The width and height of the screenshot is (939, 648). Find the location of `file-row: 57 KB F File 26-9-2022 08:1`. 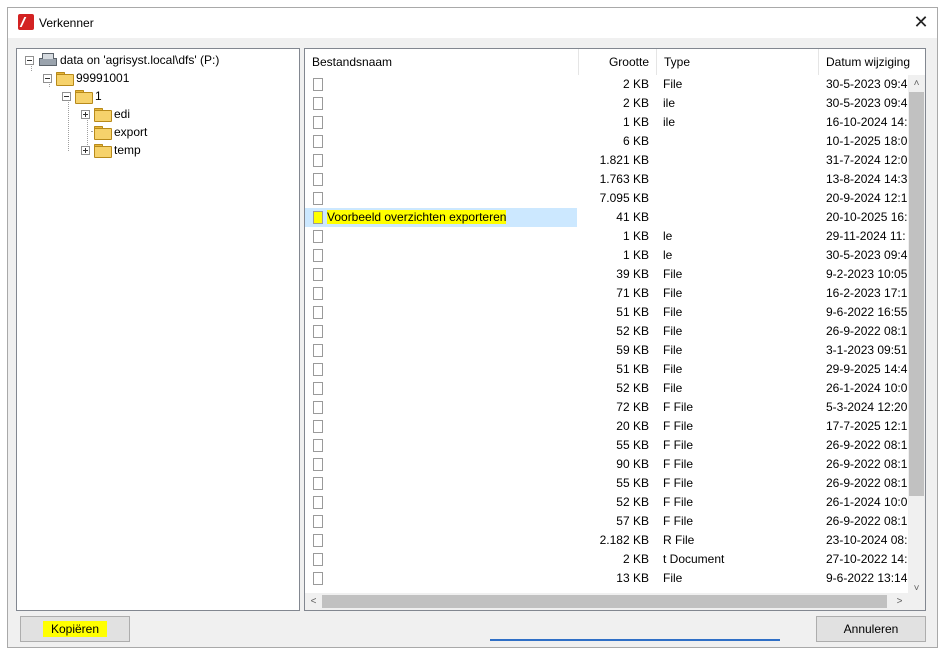

file-row: 57 KB F File 26-9-2022 08:1 is located at coordinates (615, 521).